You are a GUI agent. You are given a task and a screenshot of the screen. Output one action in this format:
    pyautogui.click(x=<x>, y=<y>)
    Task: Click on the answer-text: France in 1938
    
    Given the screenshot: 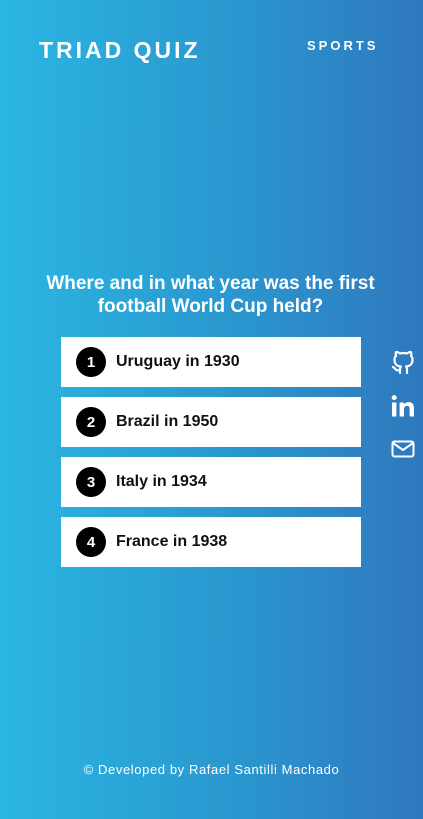 What is the action you would take?
    pyautogui.click(x=172, y=541)
    